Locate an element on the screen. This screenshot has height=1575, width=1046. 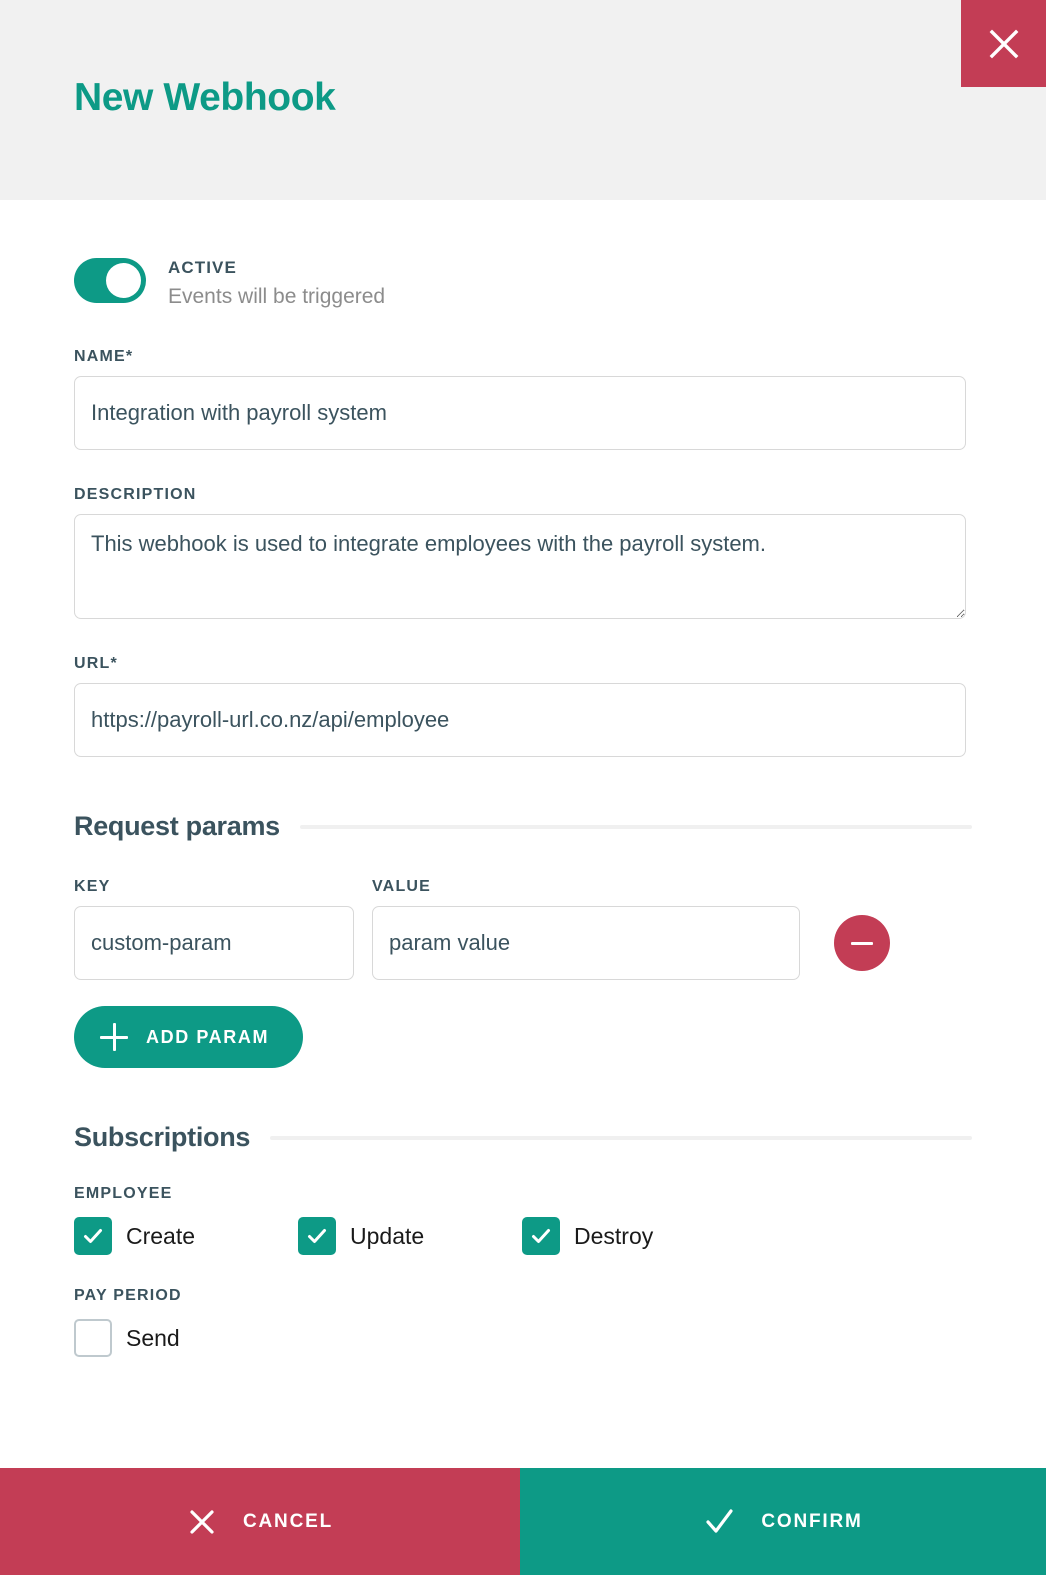
checkbox-send: Send is located at coordinates (127, 1338).